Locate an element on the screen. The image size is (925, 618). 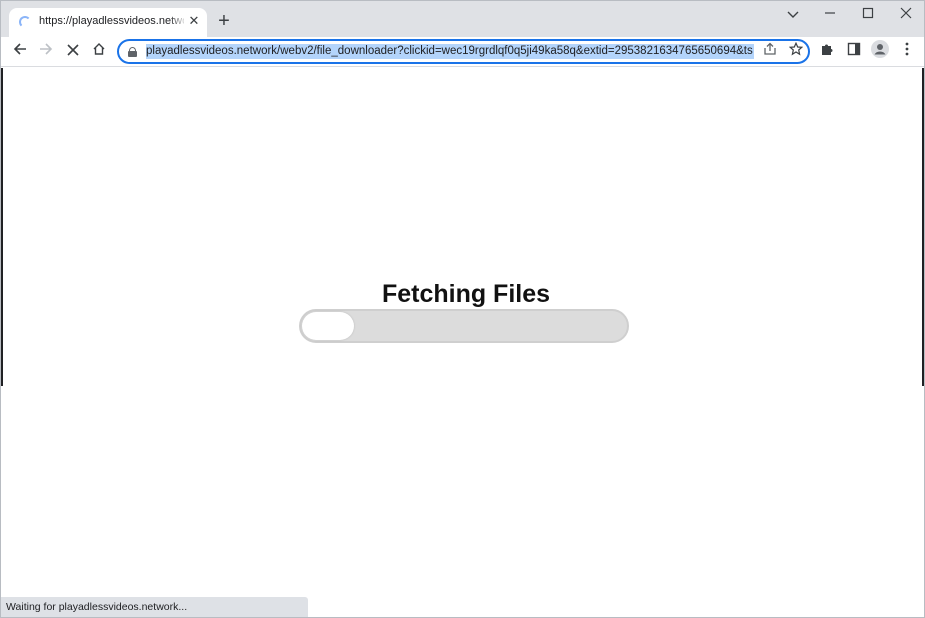
stop-loading-icon is located at coordinates (73, 52).